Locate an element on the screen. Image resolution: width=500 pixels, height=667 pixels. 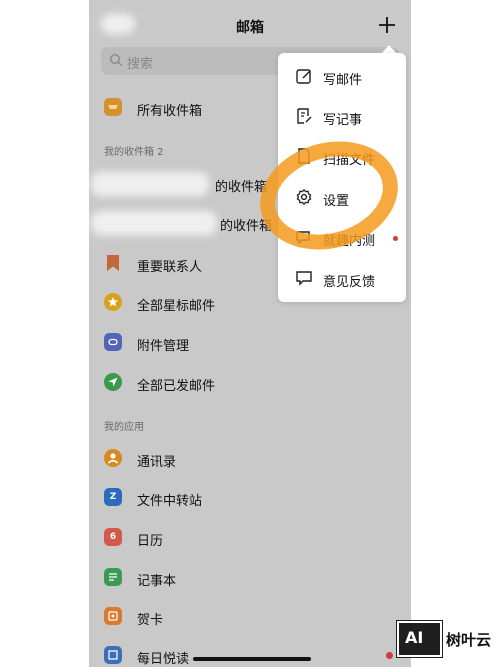
plus-icon is located at coordinates (387, 25).